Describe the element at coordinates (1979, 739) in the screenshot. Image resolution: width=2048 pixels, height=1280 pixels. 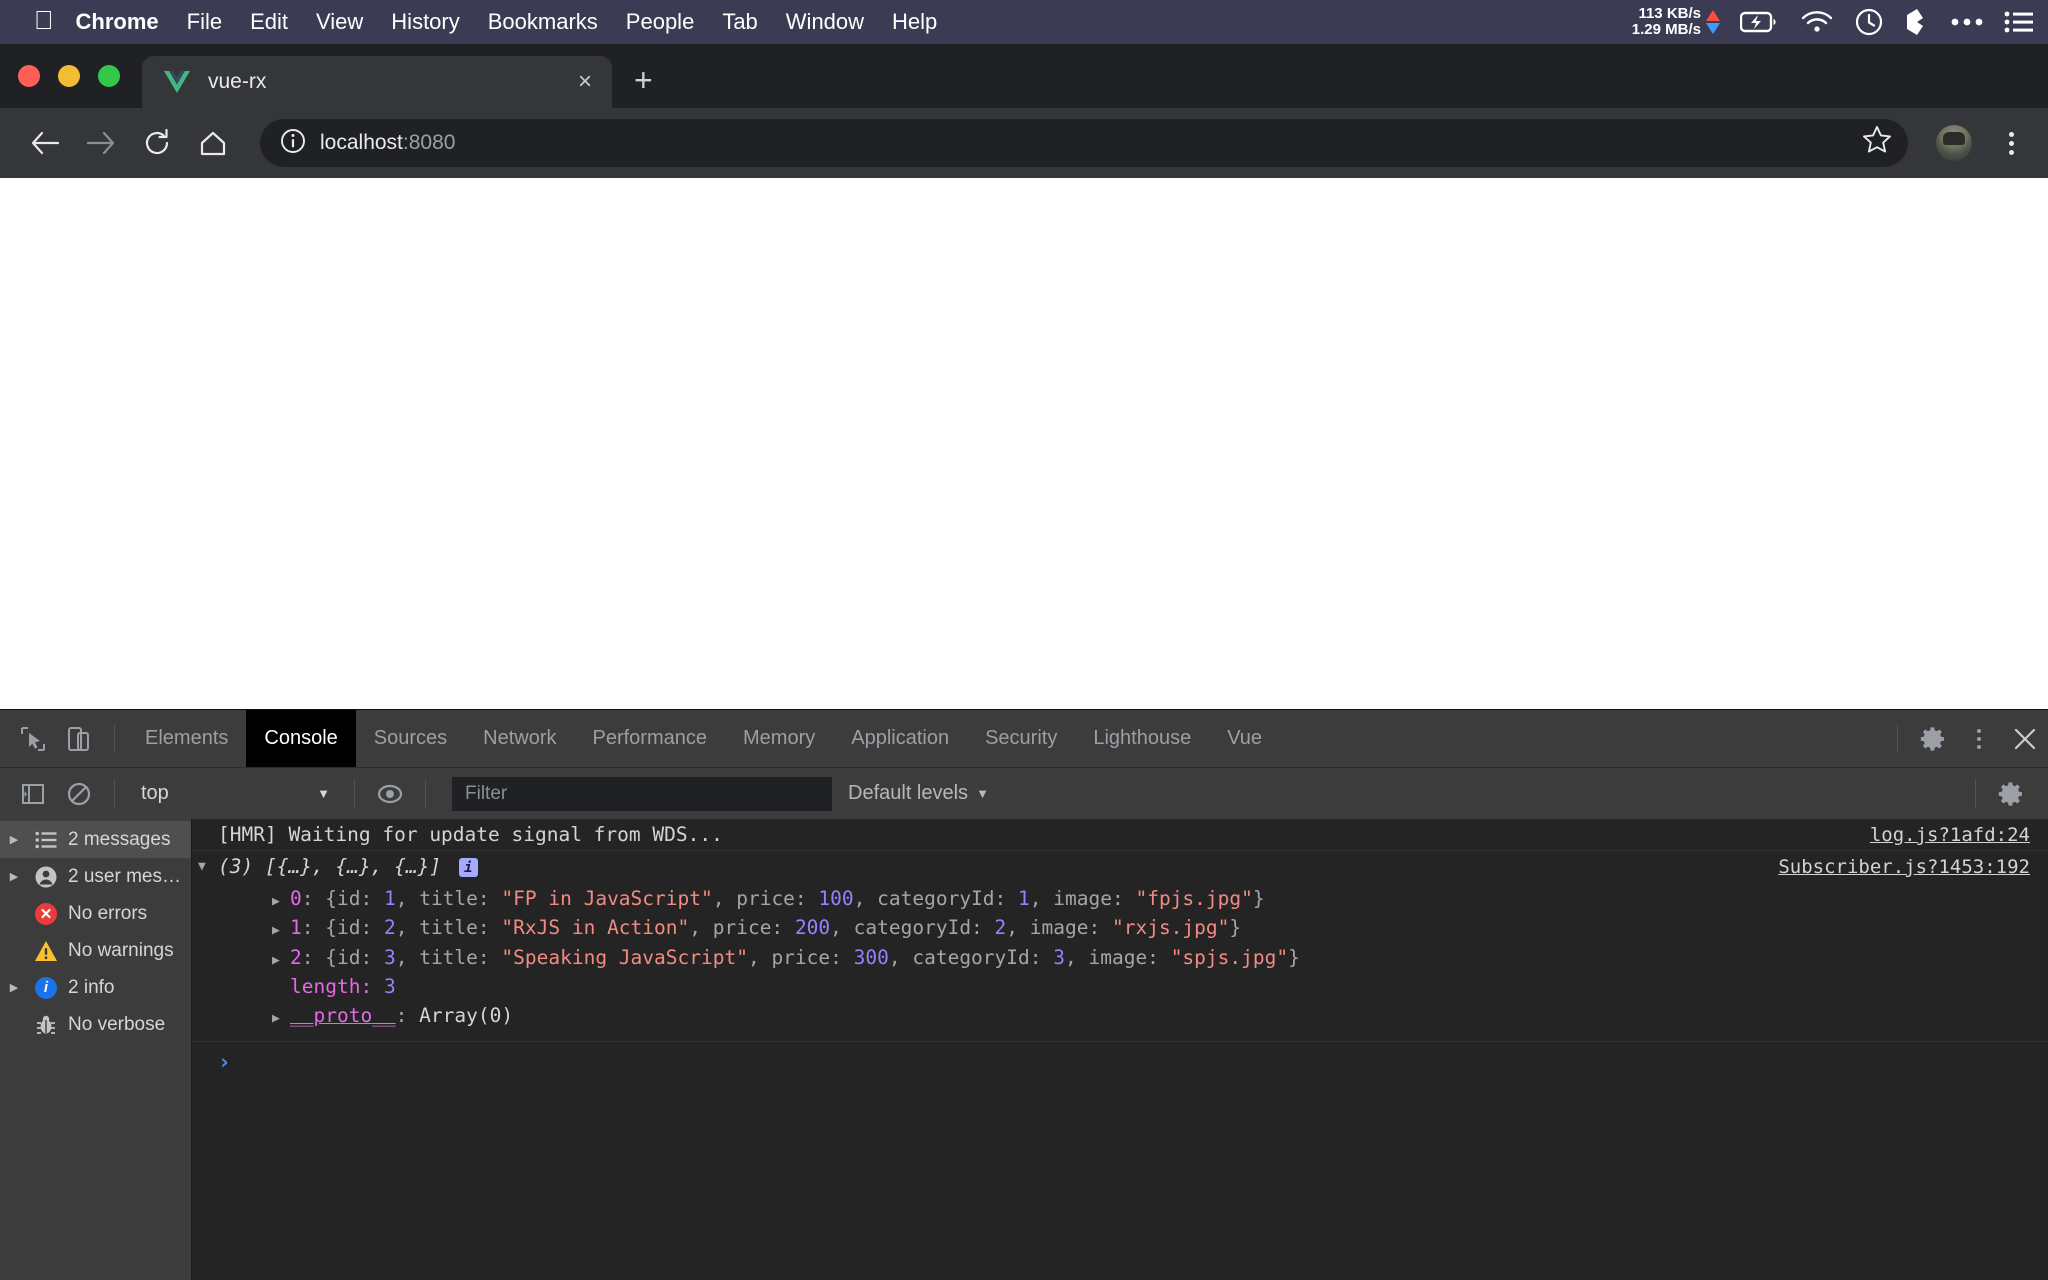
I see `devtools-kebab-menu-icon` at that location.